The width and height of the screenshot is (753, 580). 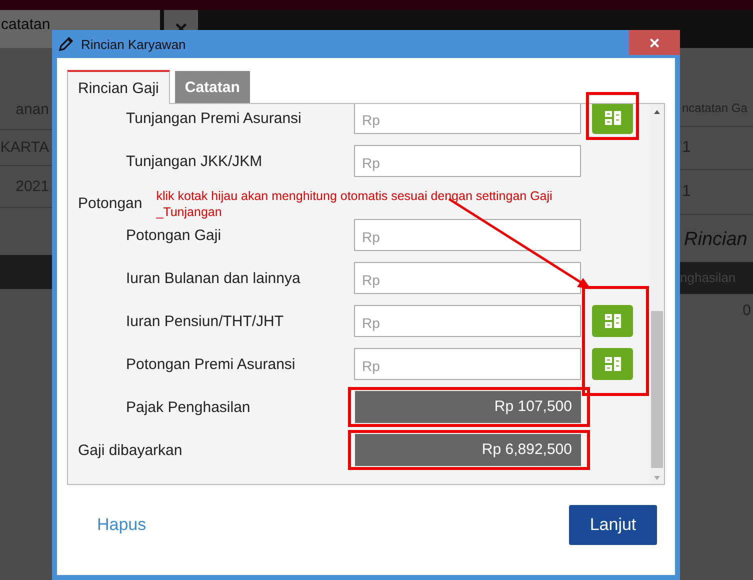 What do you see at coordinates (205, 321) in the screenshot?
I see `field-label: Iuran Pensiun/THT/JHT` at bounding box center [205, 321].